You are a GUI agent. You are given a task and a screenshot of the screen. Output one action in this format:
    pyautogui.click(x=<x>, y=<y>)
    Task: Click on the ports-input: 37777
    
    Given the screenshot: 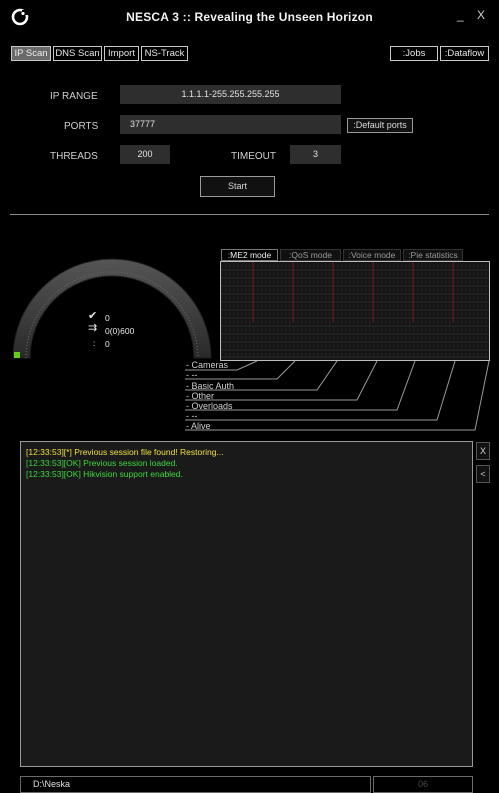 What is the action you would take?
    pyautogui.click(x=230, y=124)
    